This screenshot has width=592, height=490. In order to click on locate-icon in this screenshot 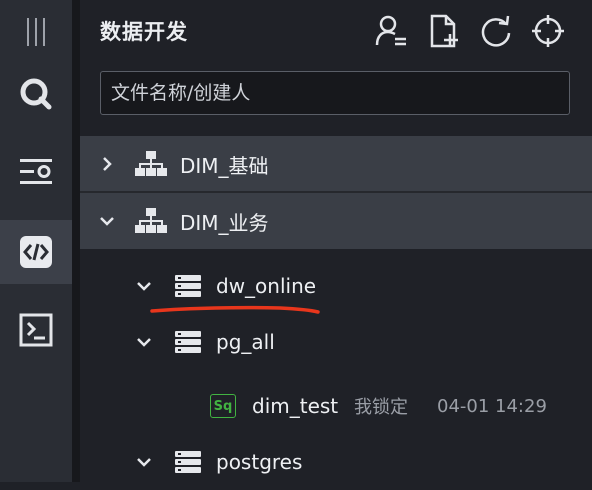, I will do `click(548, 31)`.